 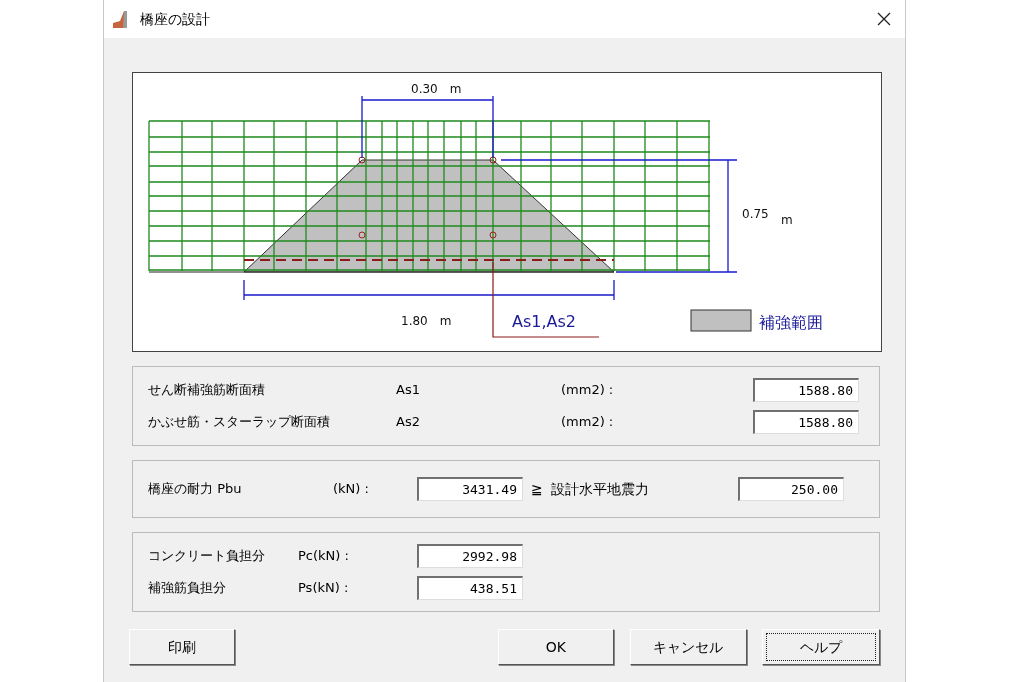 I want to click on dialog-button: ヘルプ, so click(x=820, y=647).